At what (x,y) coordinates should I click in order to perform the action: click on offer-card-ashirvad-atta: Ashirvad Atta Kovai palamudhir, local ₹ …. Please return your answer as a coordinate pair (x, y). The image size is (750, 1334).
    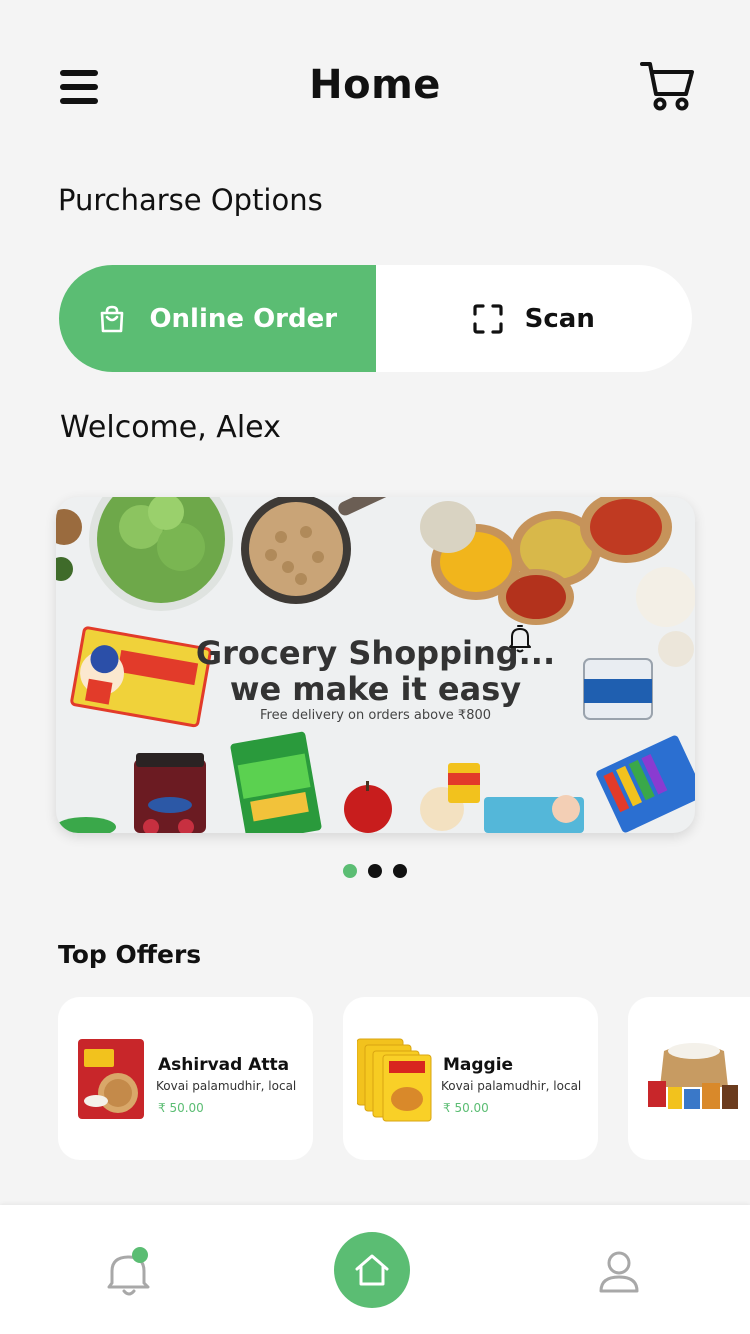
    Looking at the image, I should click on (185, 1078).